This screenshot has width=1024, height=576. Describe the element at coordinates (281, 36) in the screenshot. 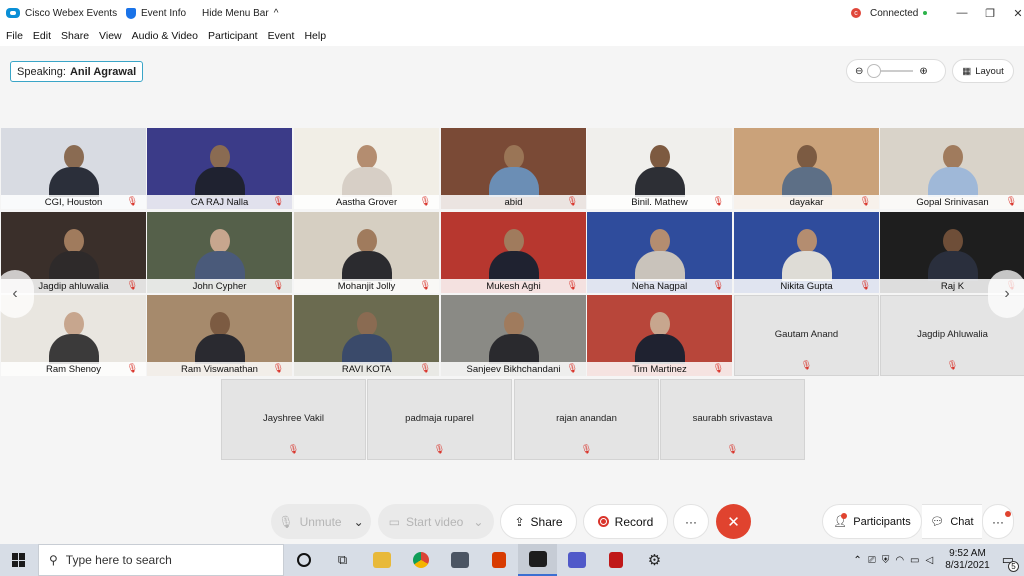

I see `menu-event: Event` at that location.